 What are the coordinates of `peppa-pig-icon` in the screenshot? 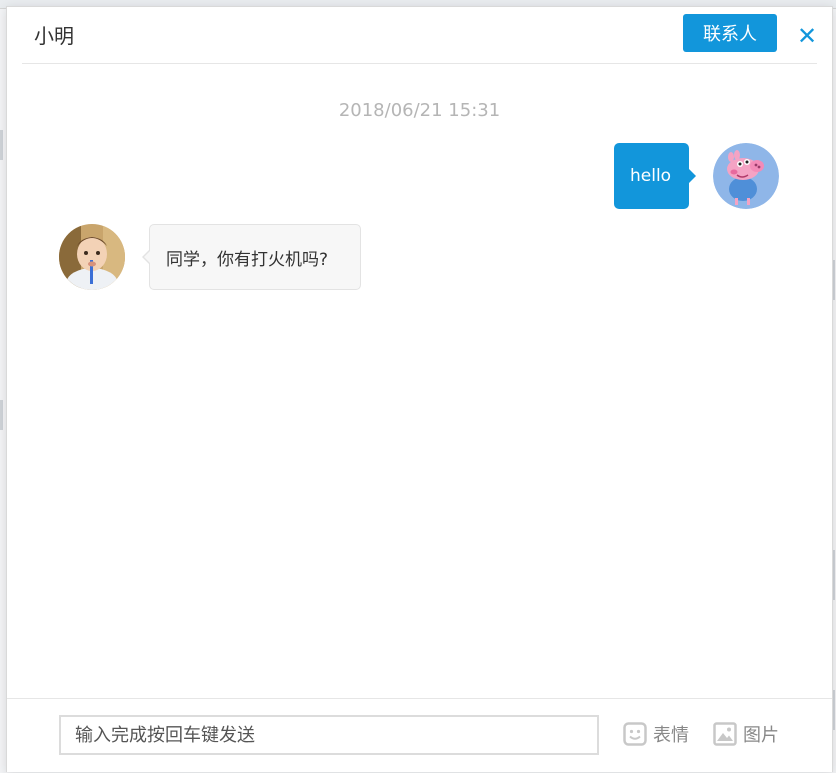 It's located at (746, 176).